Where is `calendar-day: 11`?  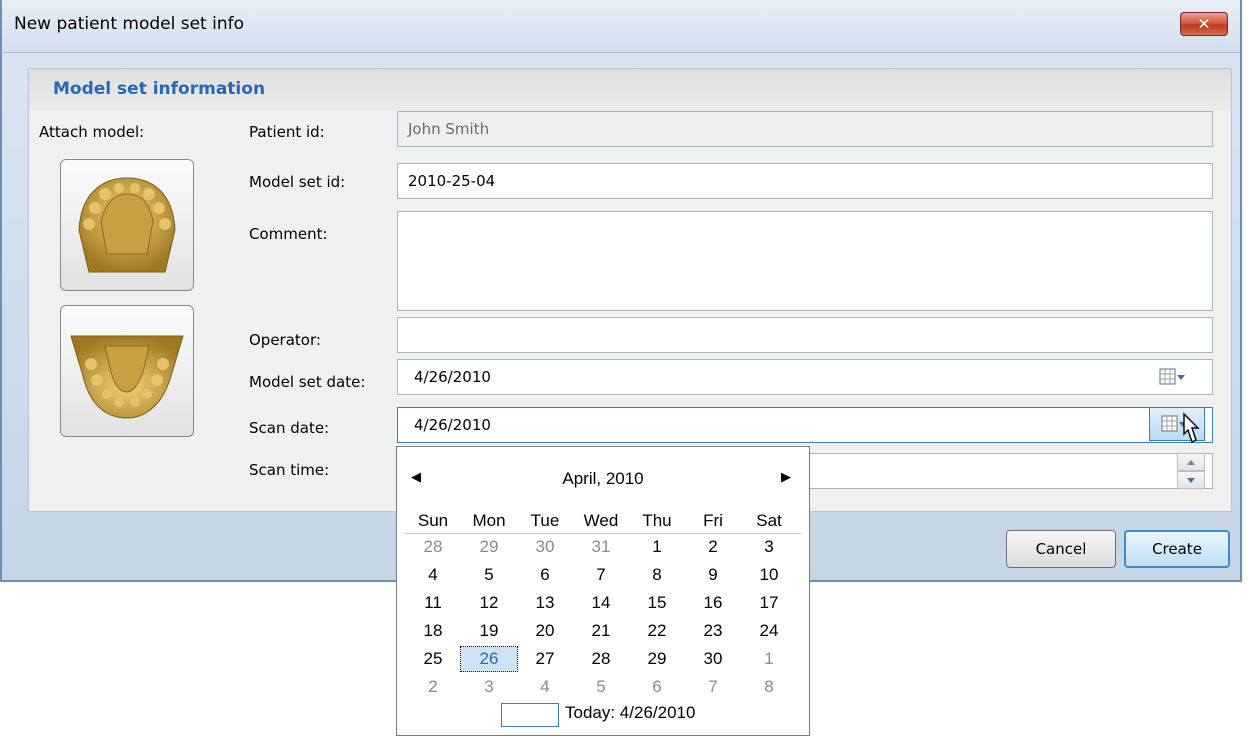 calendar-day: 11 is located at coordinates (433, 603).